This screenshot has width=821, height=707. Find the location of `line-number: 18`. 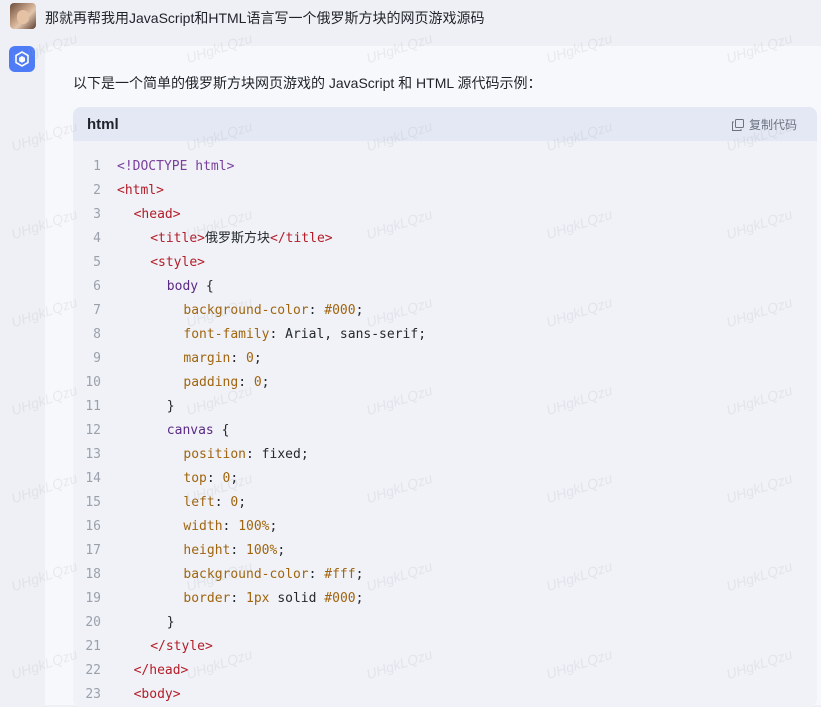

line-number: 18 is located at coordinates (93, 574).